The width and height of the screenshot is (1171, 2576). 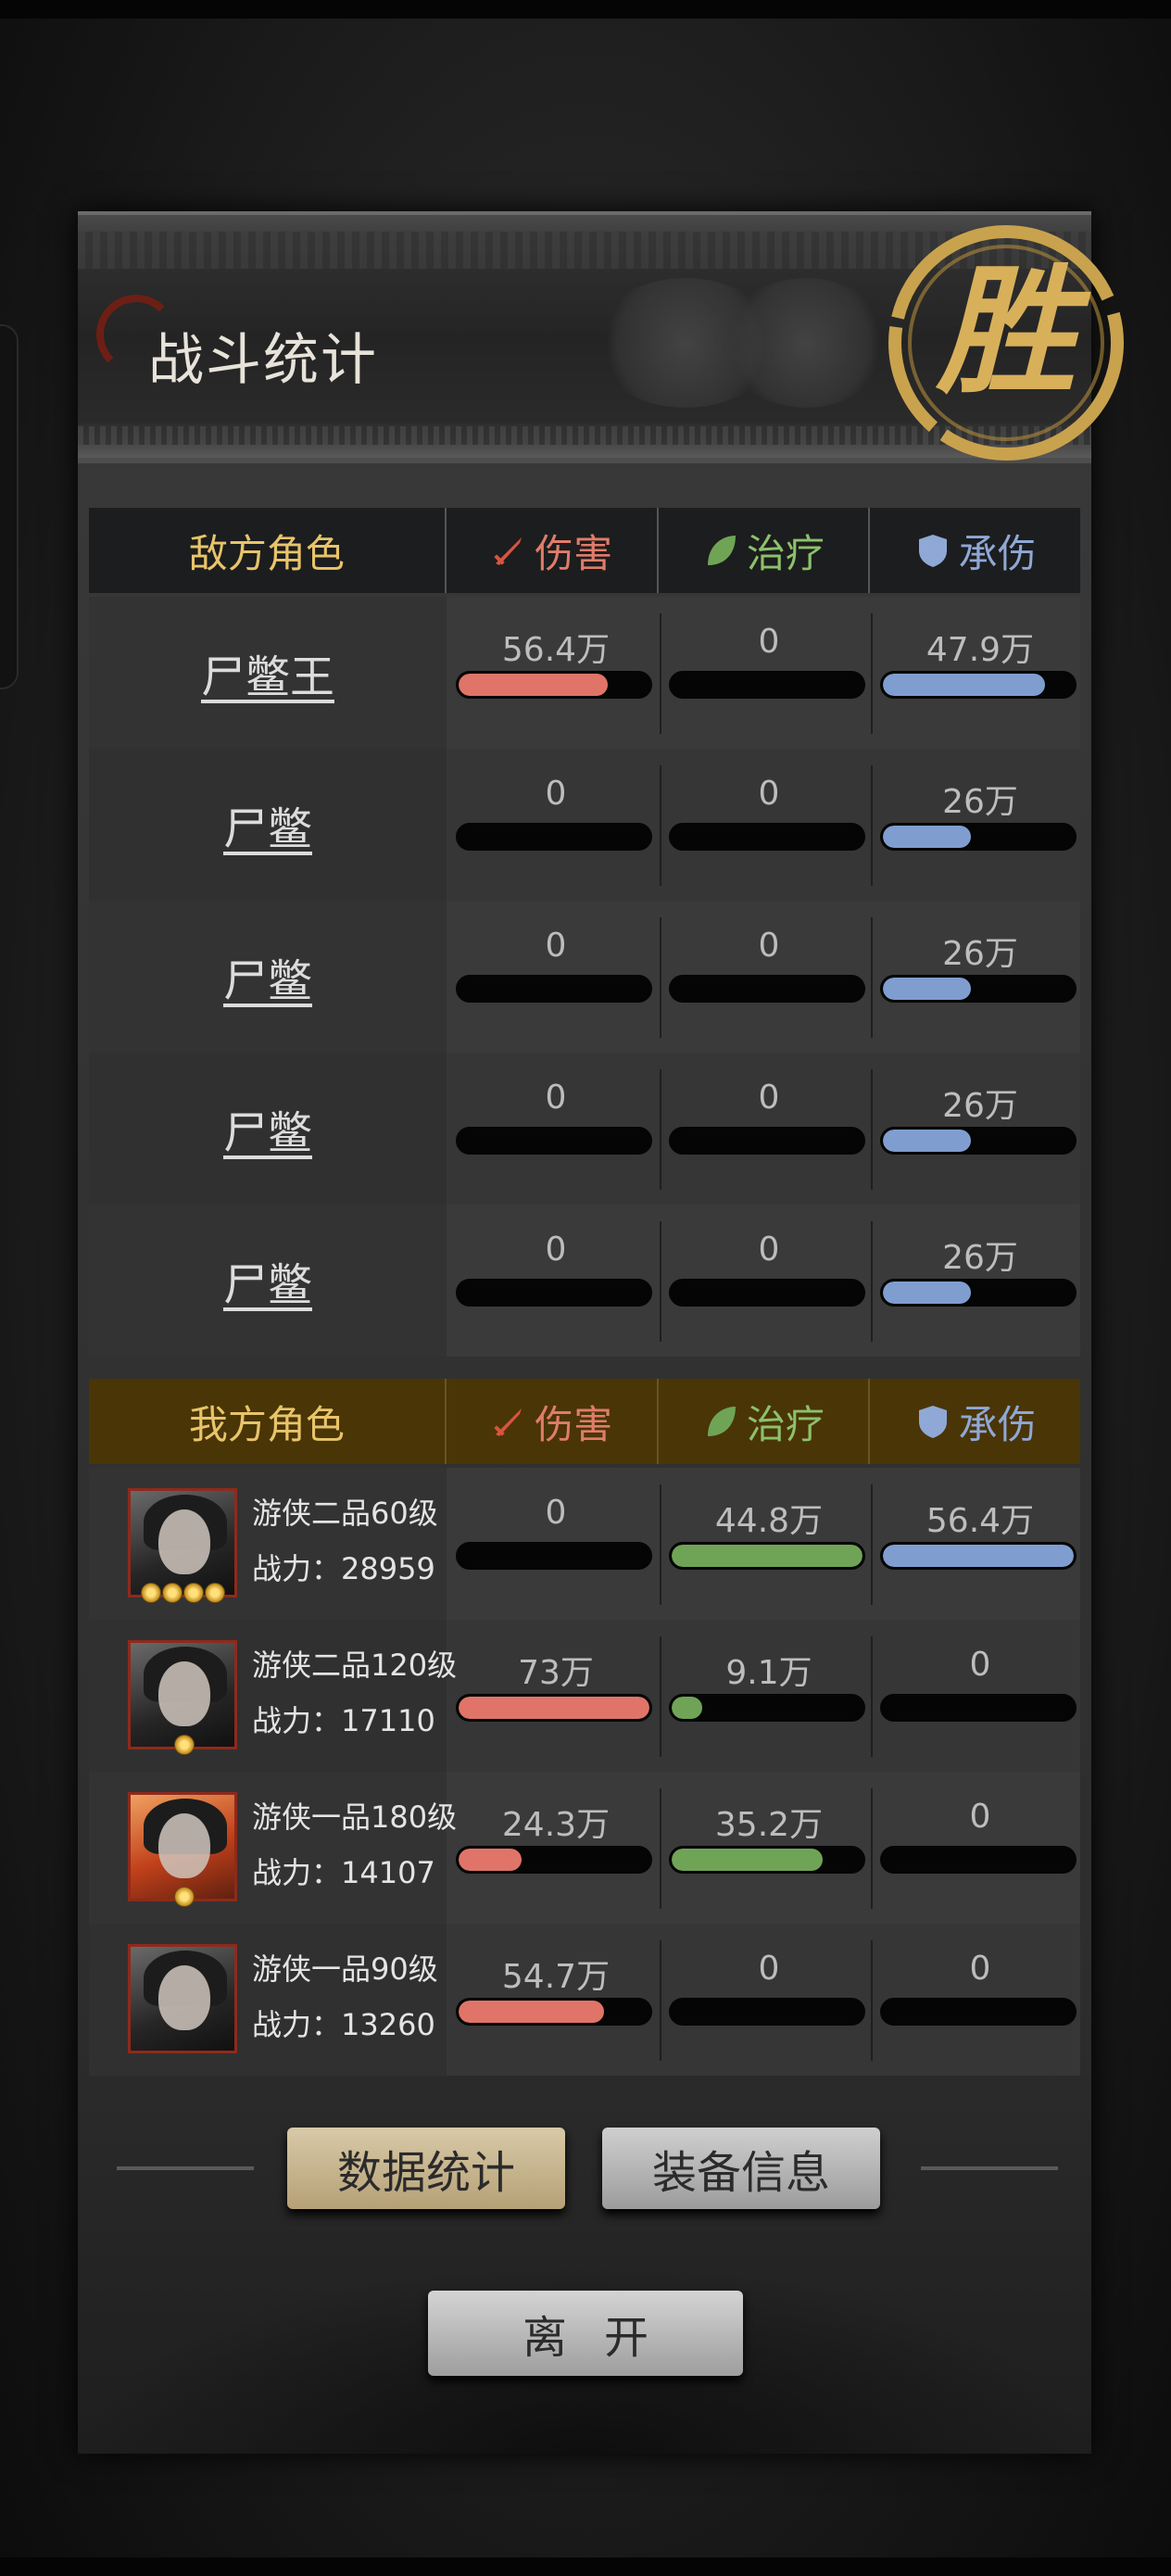 What do you see at coordinates (769, 1521) in the screenshot?
I see `heal-value: 44.8万` at bounding box center [769, 1521].